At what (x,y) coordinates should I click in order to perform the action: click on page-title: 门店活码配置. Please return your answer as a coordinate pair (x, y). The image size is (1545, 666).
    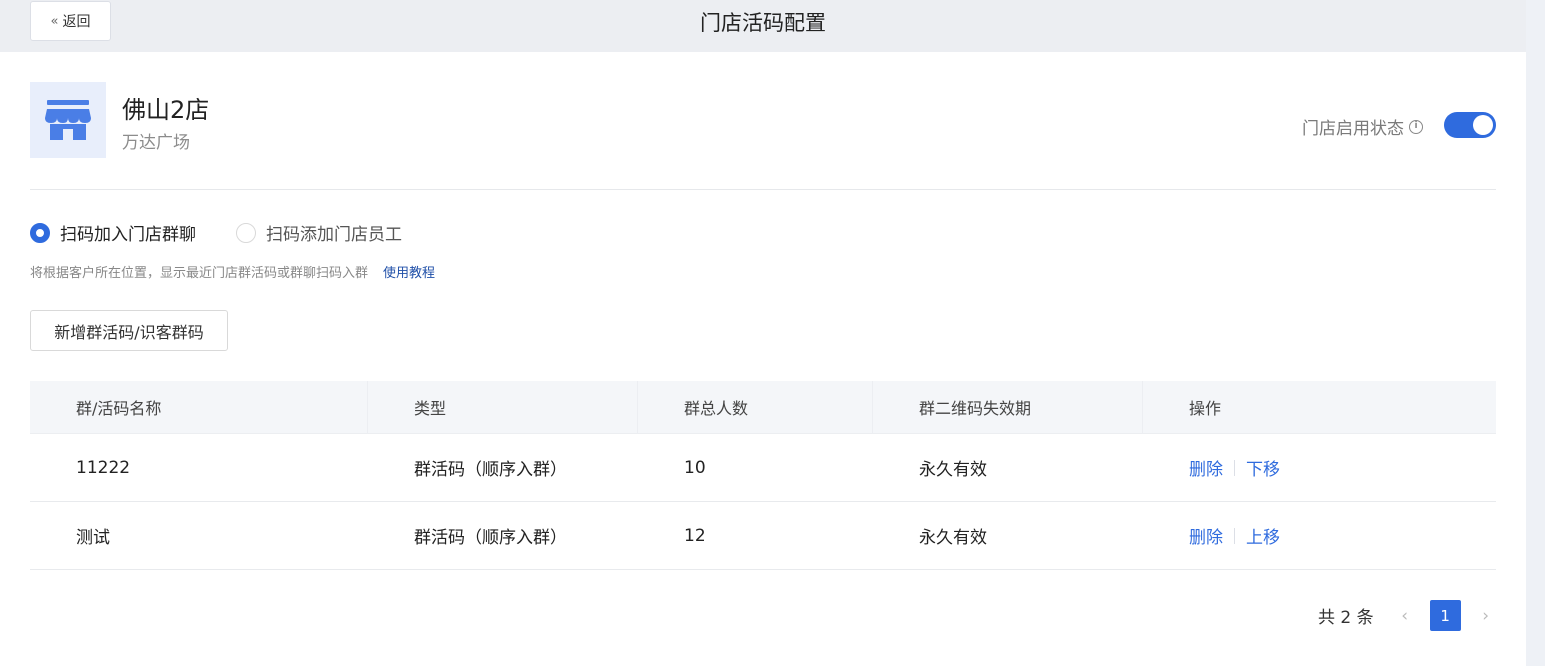
    Looking at the image, I should click on (763, 23).